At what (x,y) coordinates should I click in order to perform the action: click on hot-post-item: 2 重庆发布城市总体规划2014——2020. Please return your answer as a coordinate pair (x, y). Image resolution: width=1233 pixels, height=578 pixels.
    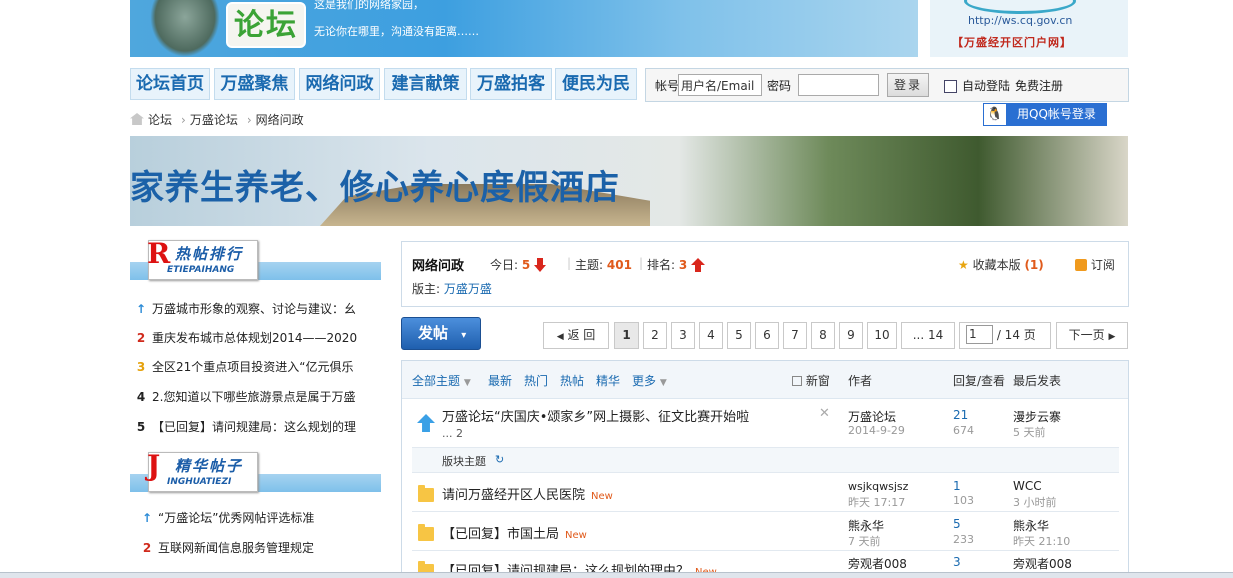
    Looking at the image, I should click on (255, 338).